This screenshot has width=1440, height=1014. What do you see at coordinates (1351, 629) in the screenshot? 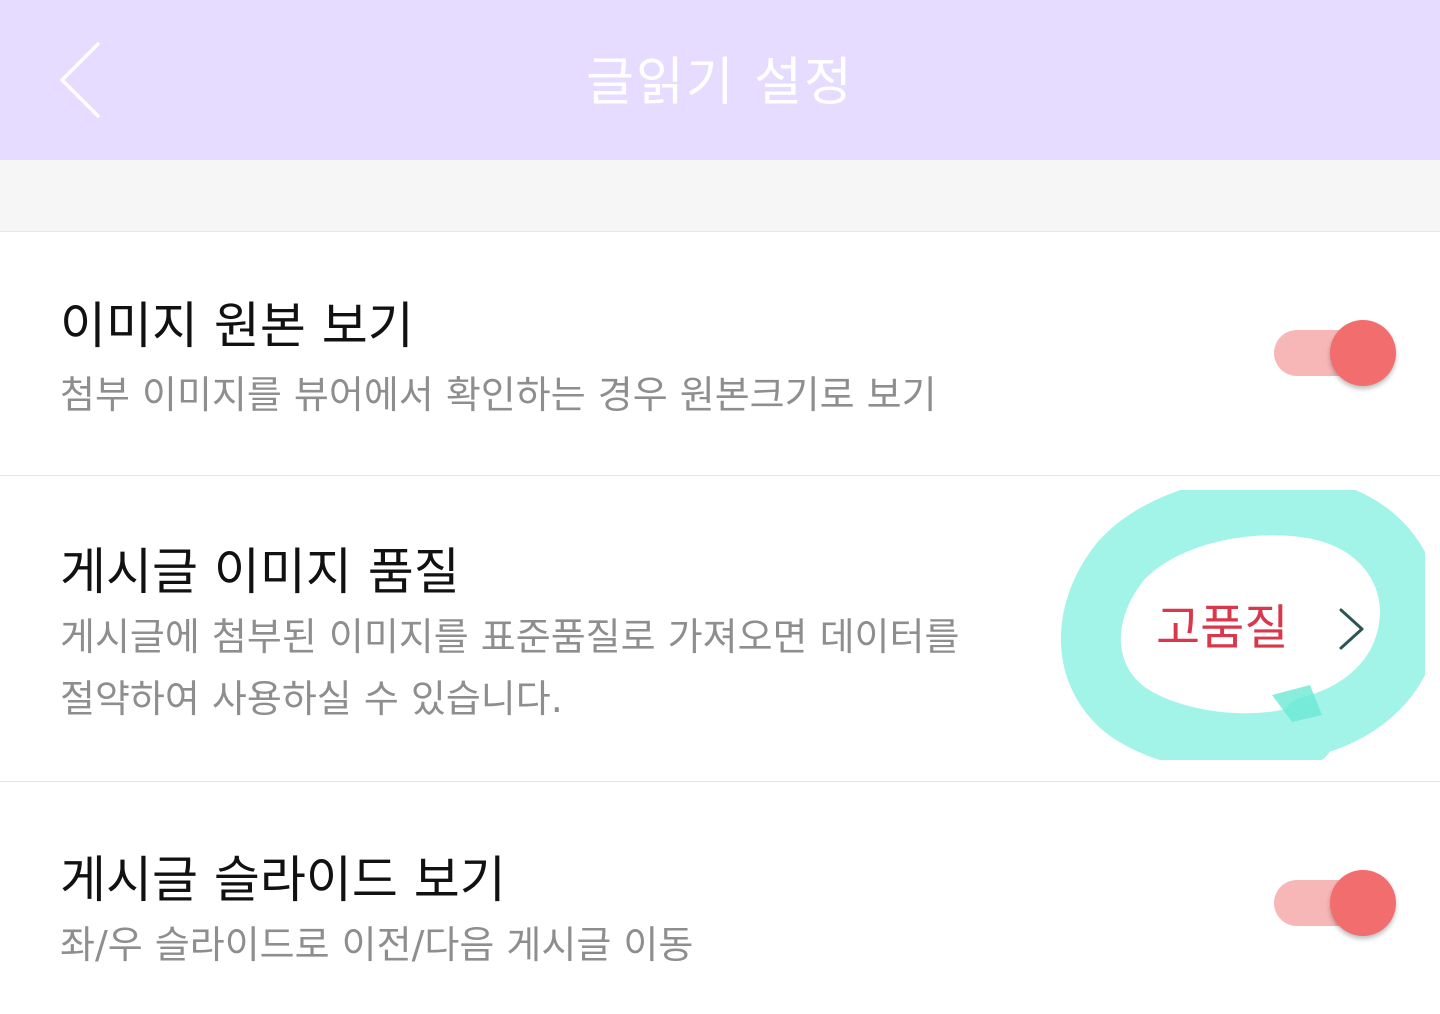
I see `chevron-right-icon` at bounding box center [1351, 629].